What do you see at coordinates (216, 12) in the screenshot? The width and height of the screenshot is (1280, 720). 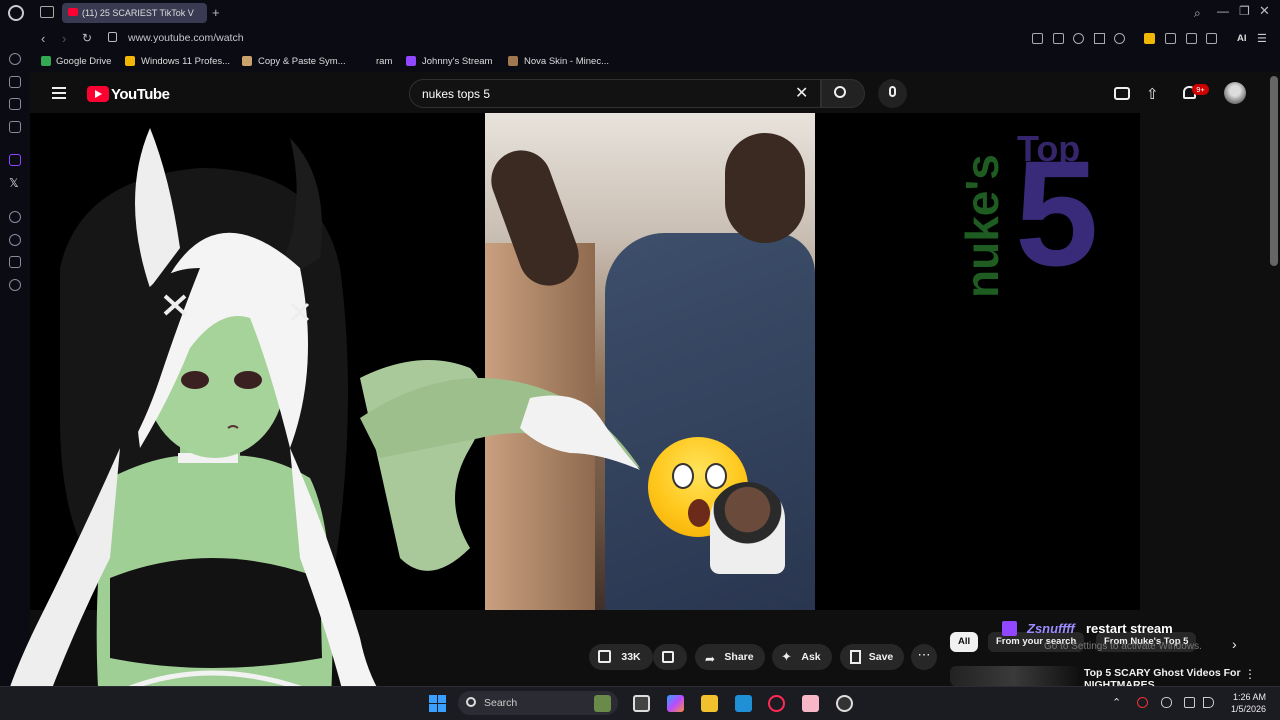 I see `new-tab-plus-icon: +` at bounding box center [216, 12].